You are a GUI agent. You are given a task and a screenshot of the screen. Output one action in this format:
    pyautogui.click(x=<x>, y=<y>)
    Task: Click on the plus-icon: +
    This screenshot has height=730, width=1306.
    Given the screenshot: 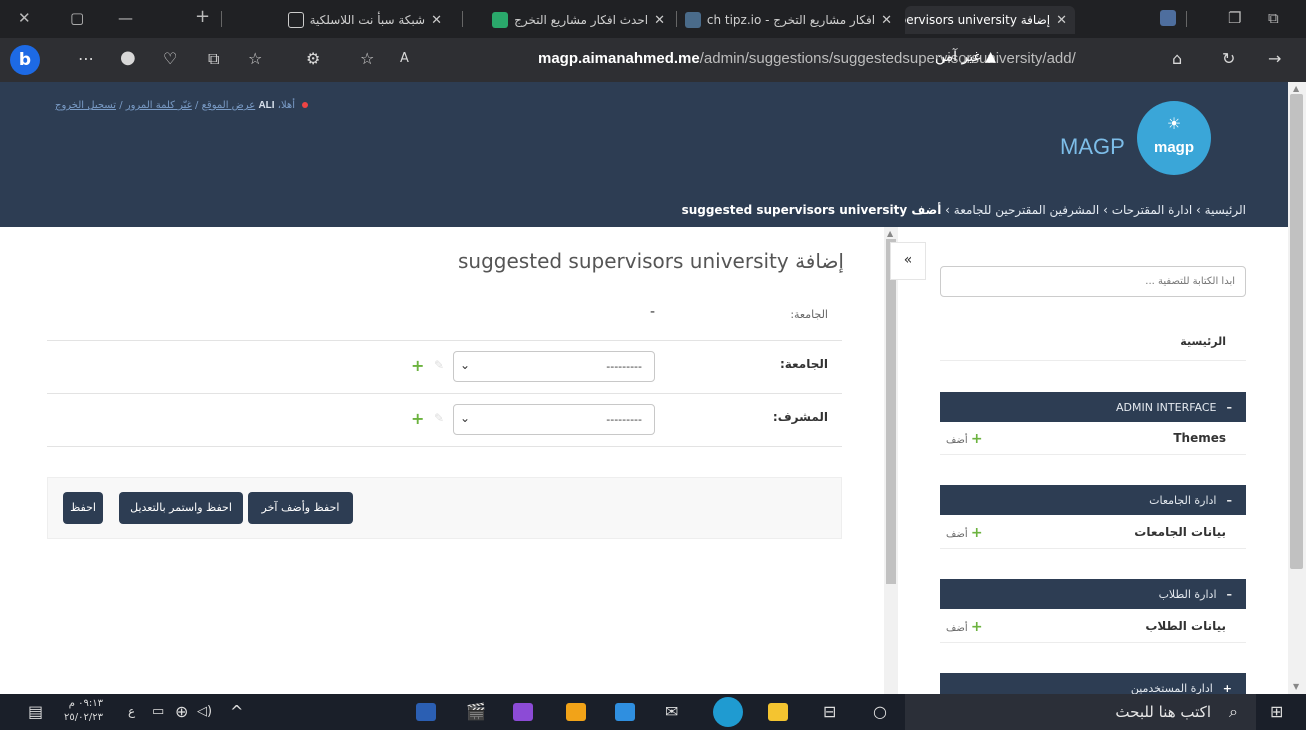 What is the action you would take?
    pyautogui.click(x=976, y=627)
    